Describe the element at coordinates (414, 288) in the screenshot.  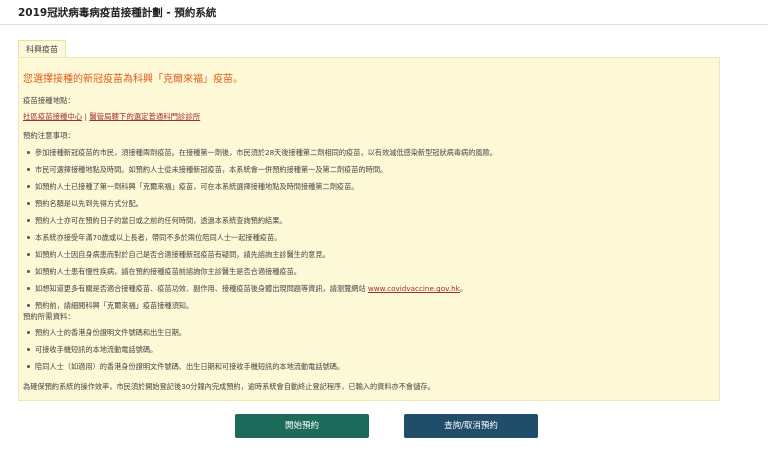
I see `covidvaccine-website-link: www.covidvaccine.gov.hk` at that location.